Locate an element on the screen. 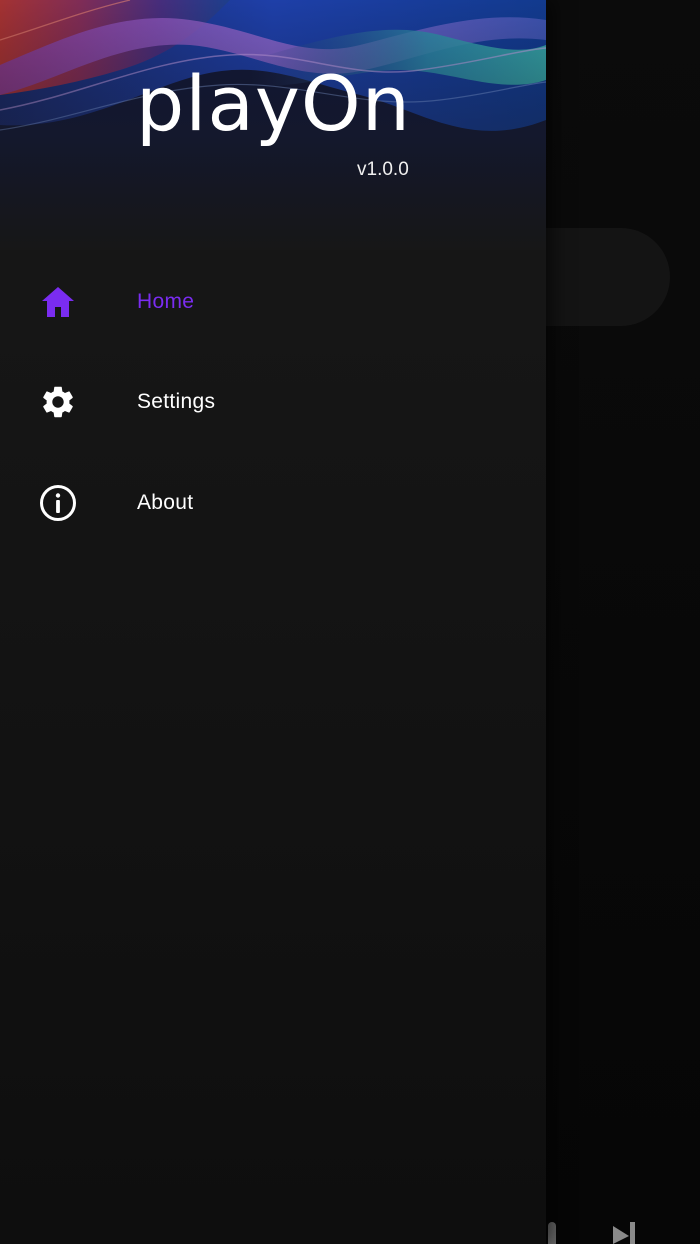  nav-item-label: About is located at coordinates (165, 502).